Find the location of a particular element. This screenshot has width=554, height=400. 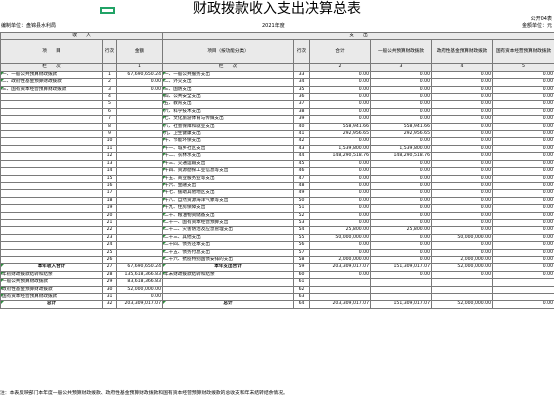

expense-row-no-cell: 52 is located at coordinates (302, 215).